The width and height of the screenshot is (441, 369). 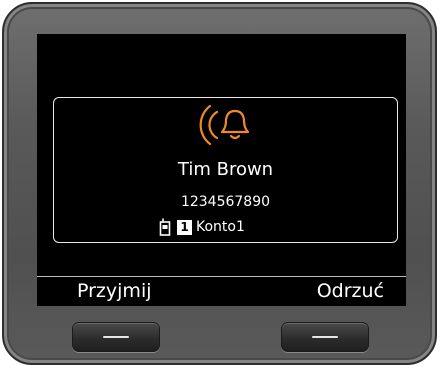 I want to click on accept-softkey-label: Przyjmij, so click(x=114, y=291).